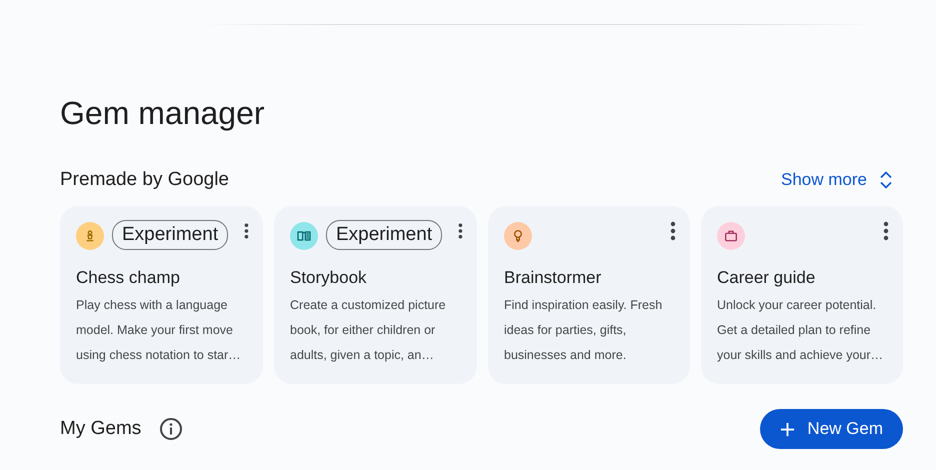 The image size is (936, 470). Describe the element at coordinates (584, 330) in the screenshot. I see `gem-description: Find inspiration easily. Fresh ideas for parties, gifts, businesses and more.` at that location.